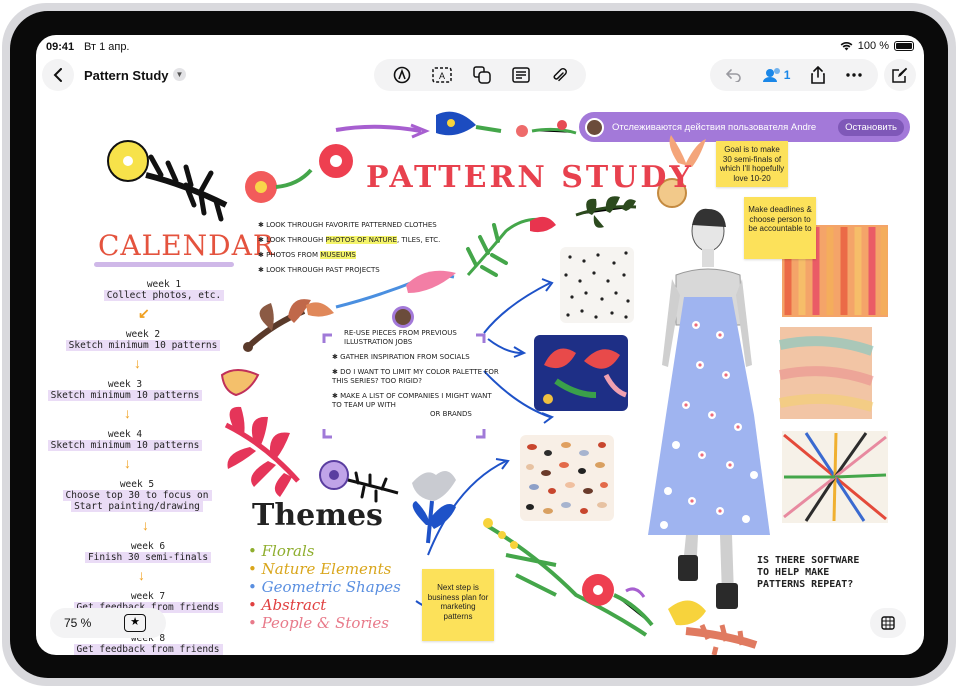 This screenshot has width=960, height=689. What do you see at coordinates (164, 264) in the screenshot?
I see `calendar-underline` at bounding box center [164, 264].